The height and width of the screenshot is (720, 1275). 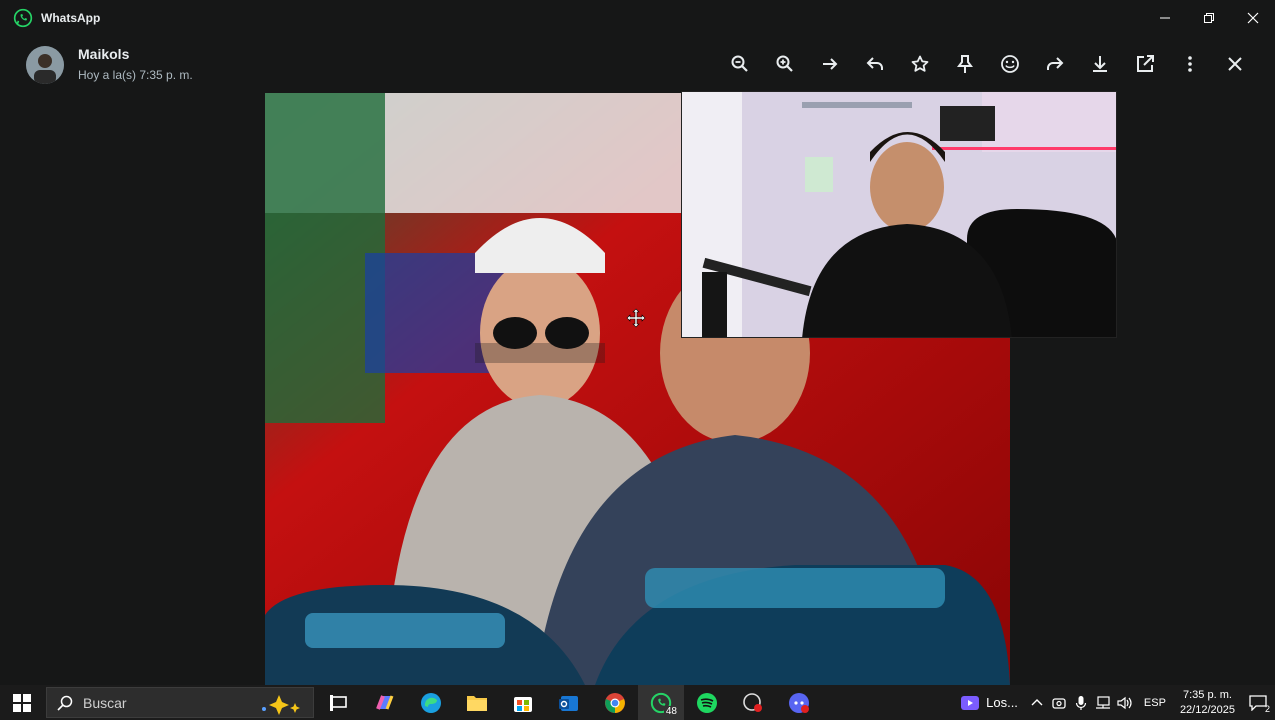 I want to click on volume-tray-button, so click(x=1125, y=702).